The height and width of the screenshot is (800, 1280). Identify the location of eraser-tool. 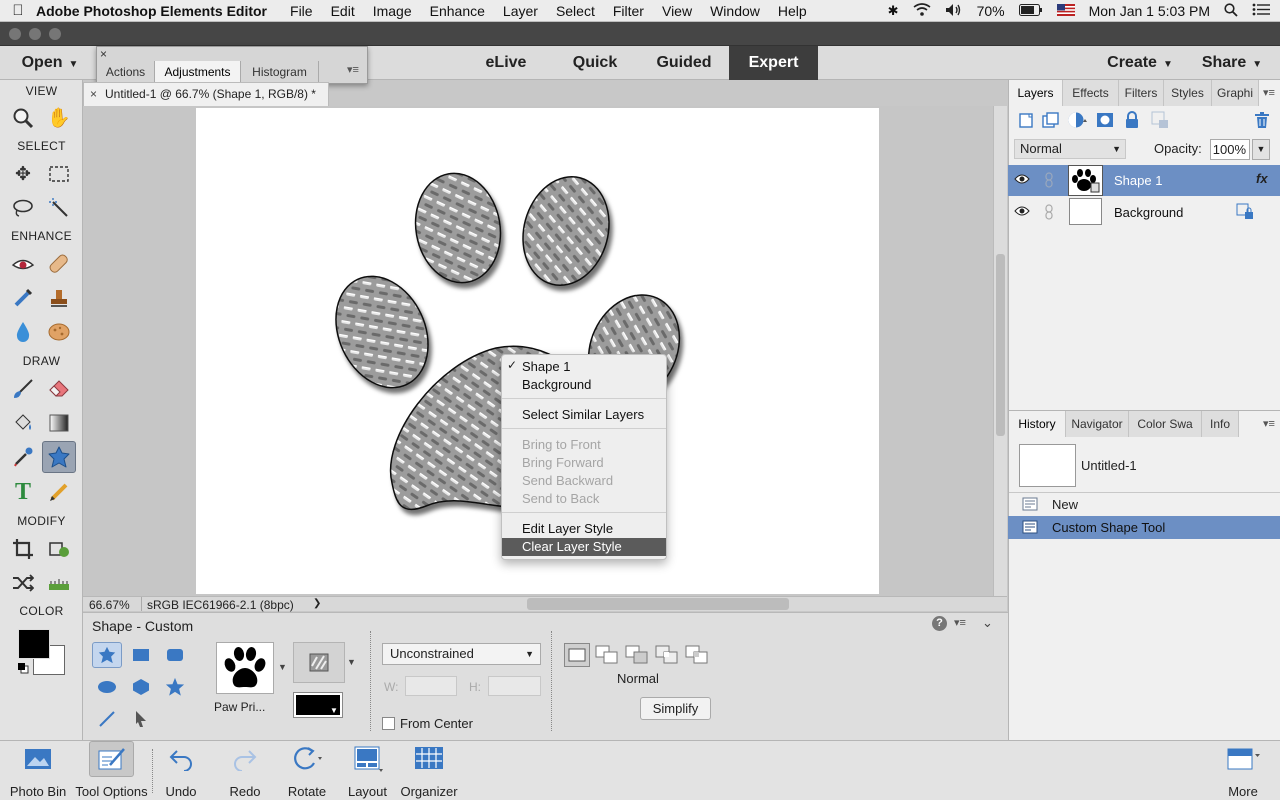
(59, 389).